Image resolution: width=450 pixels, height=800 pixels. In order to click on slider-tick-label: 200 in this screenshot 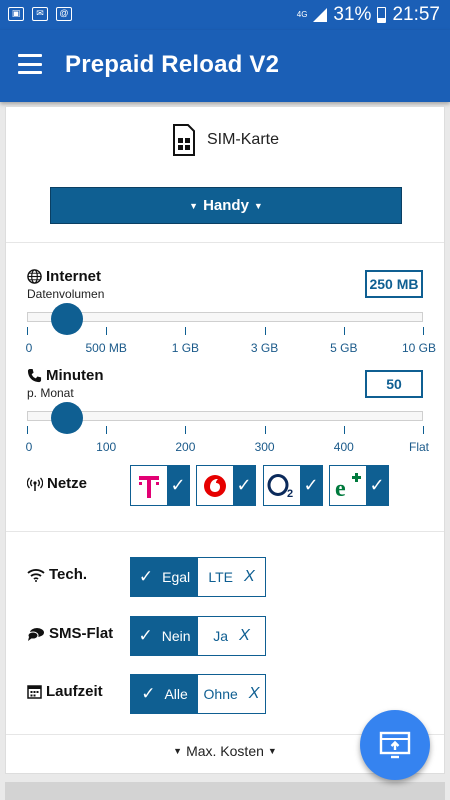, I will do `click(185, 447)`.